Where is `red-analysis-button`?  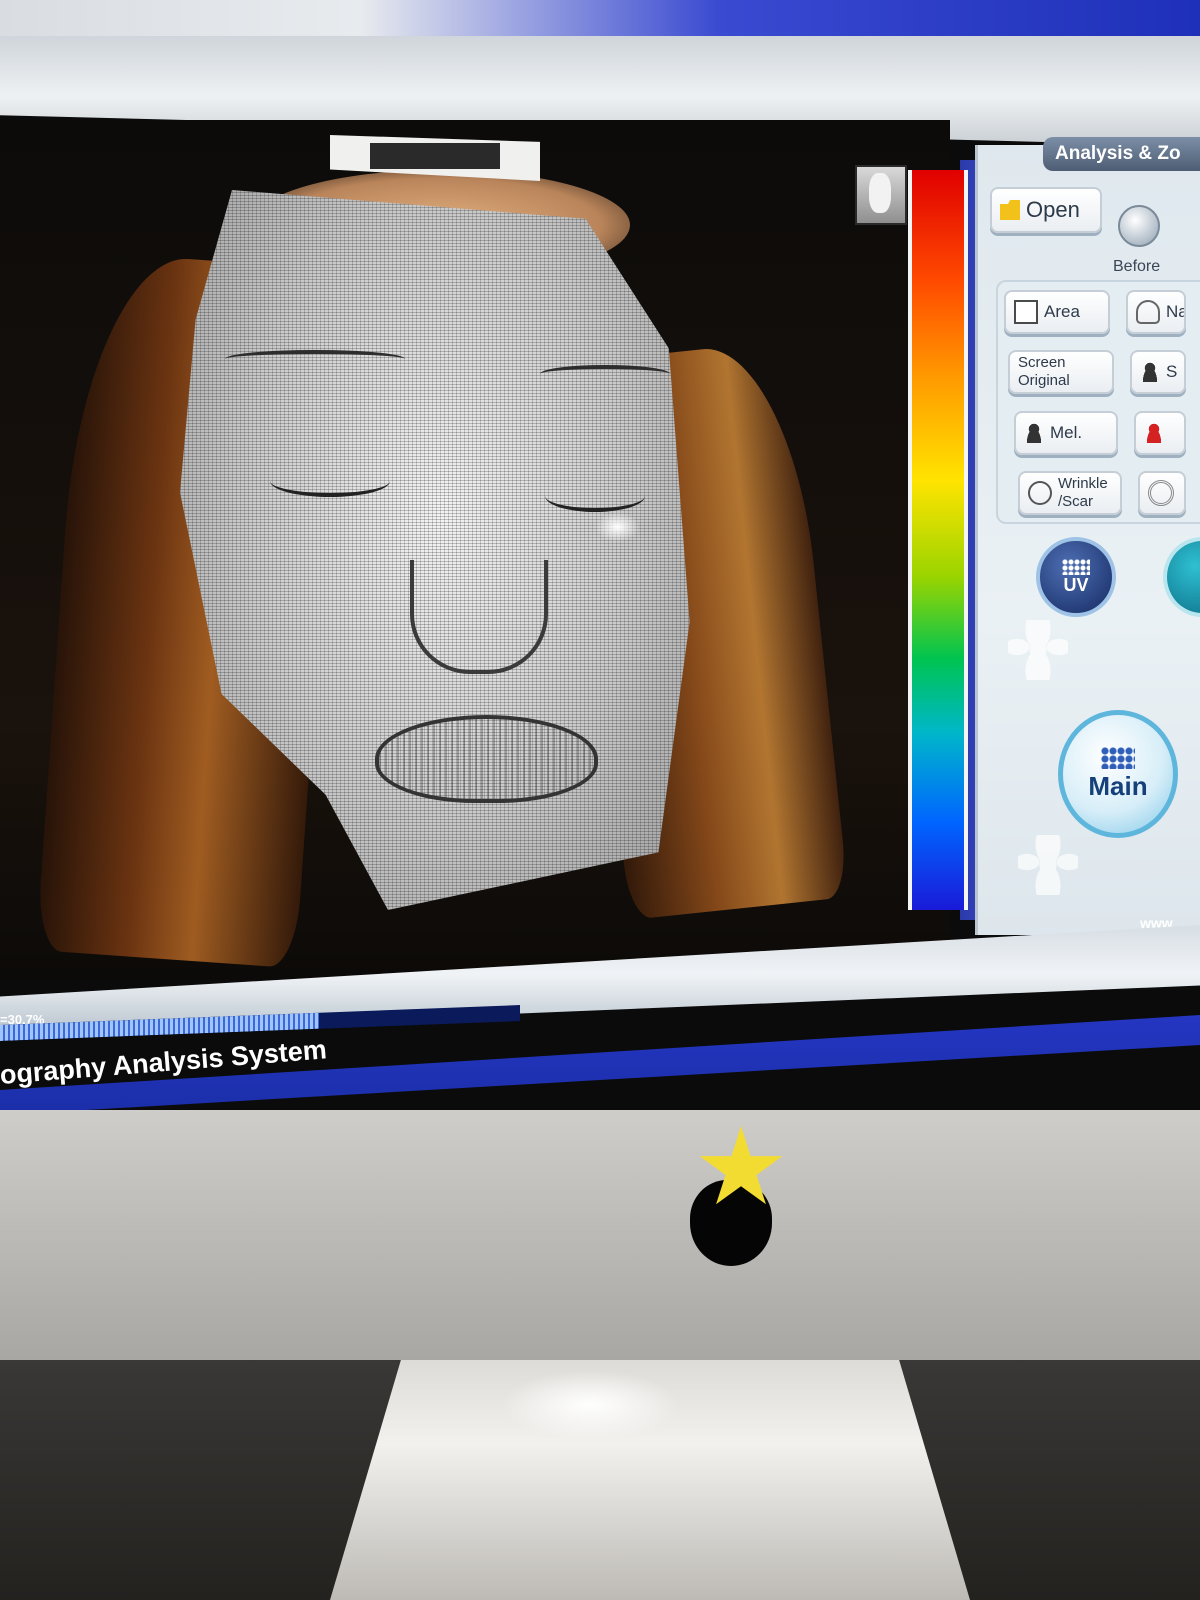 red-analysis-button is located at coordinates (1160, 433).